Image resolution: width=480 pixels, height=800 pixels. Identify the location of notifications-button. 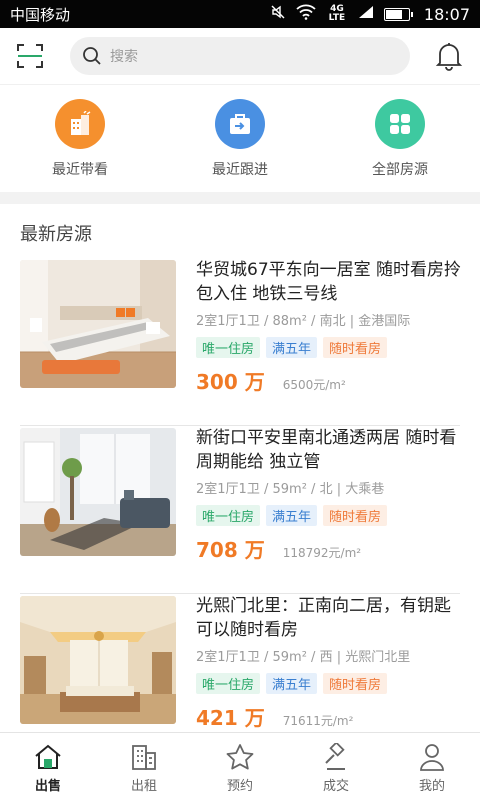
(449, 56).